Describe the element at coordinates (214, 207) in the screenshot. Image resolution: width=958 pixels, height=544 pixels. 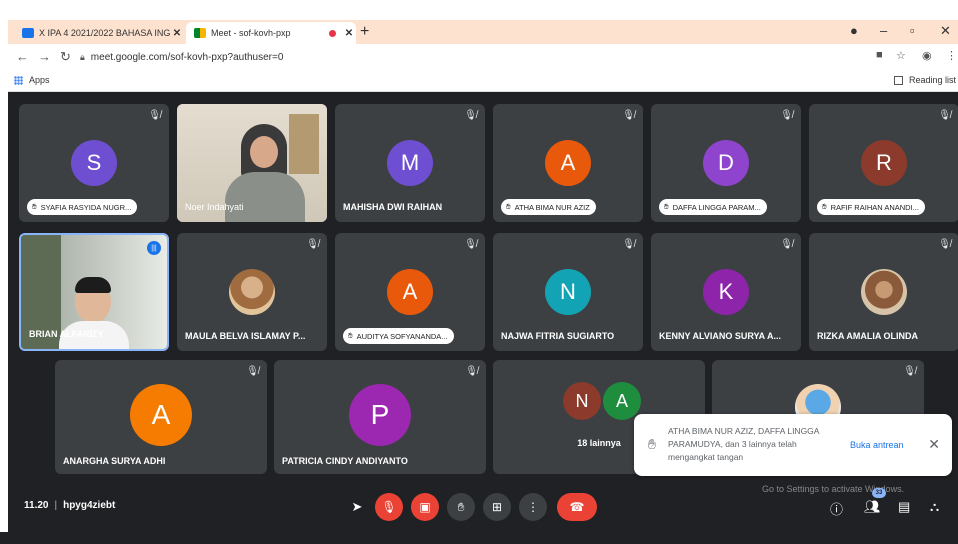
I see `participant-name: Noer Indahyati` at that location.